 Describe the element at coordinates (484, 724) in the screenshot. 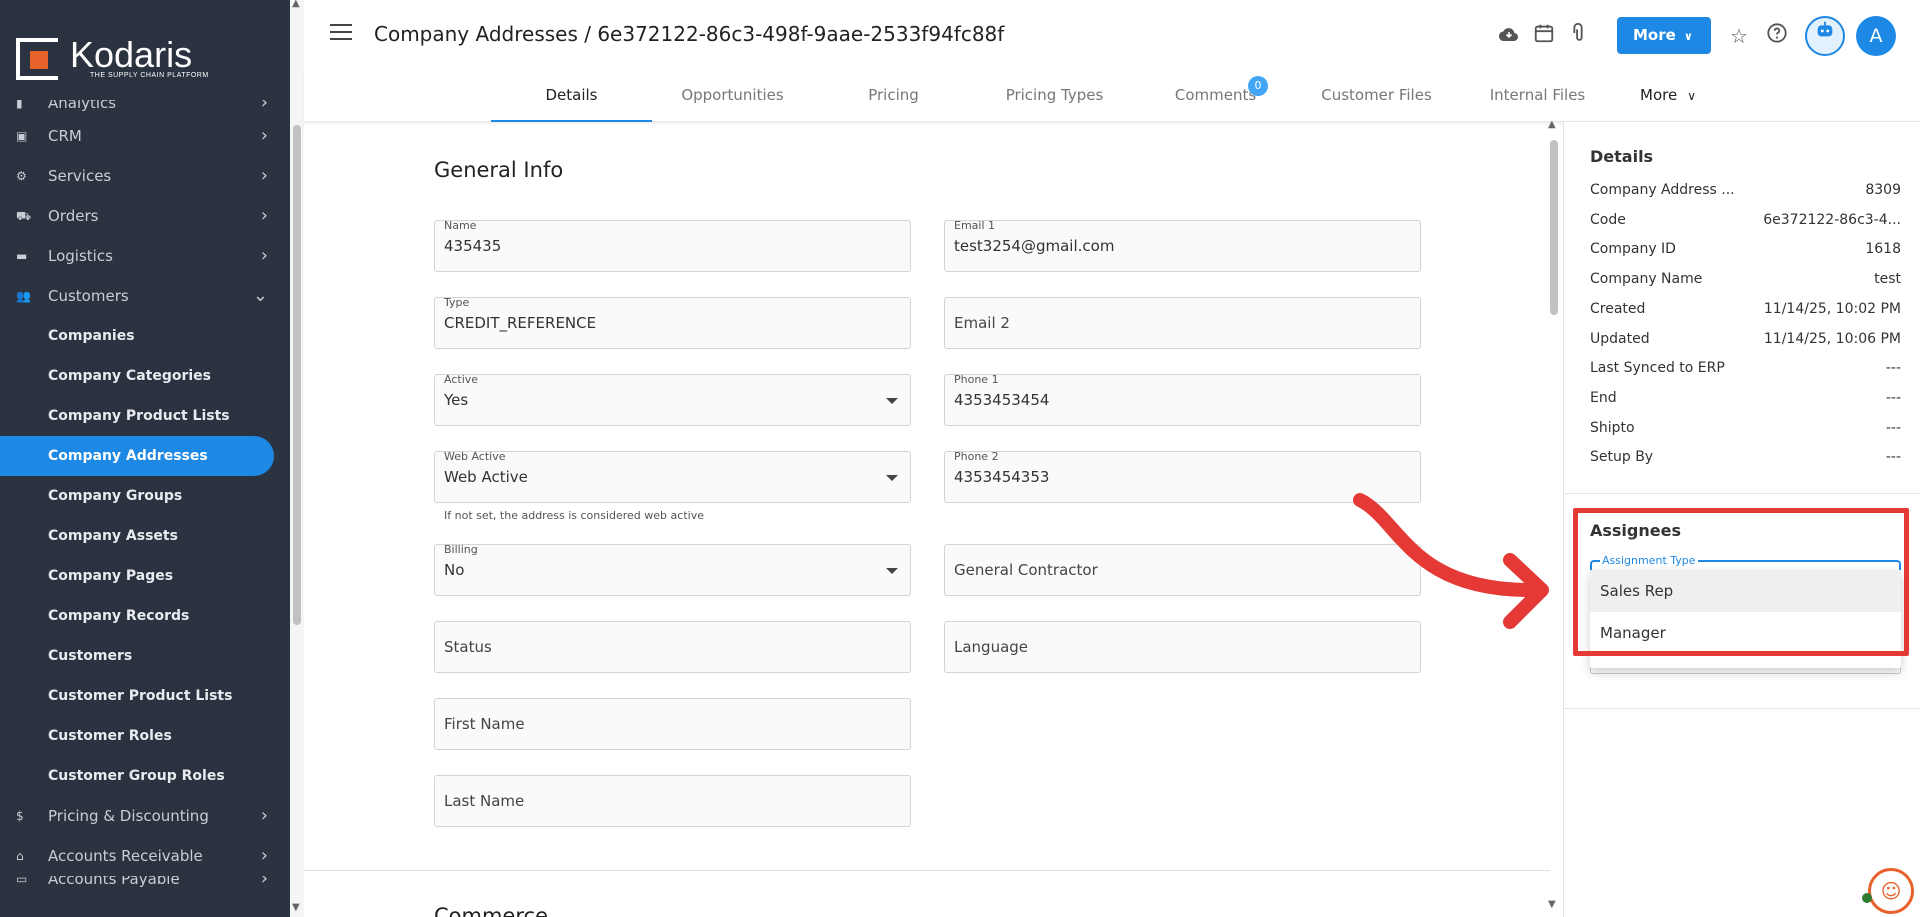

I see `first-name-placeholder: First Name` at that location.